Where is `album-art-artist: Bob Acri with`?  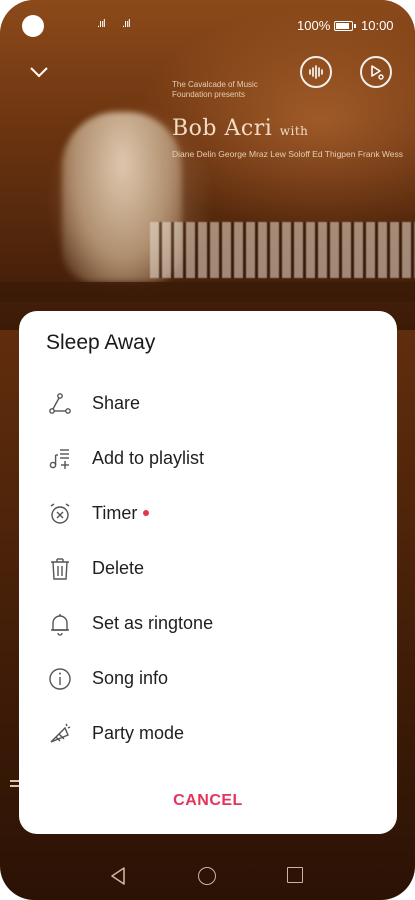
album-art-artist: Bob Acri with is located at coordinates (240, 128).